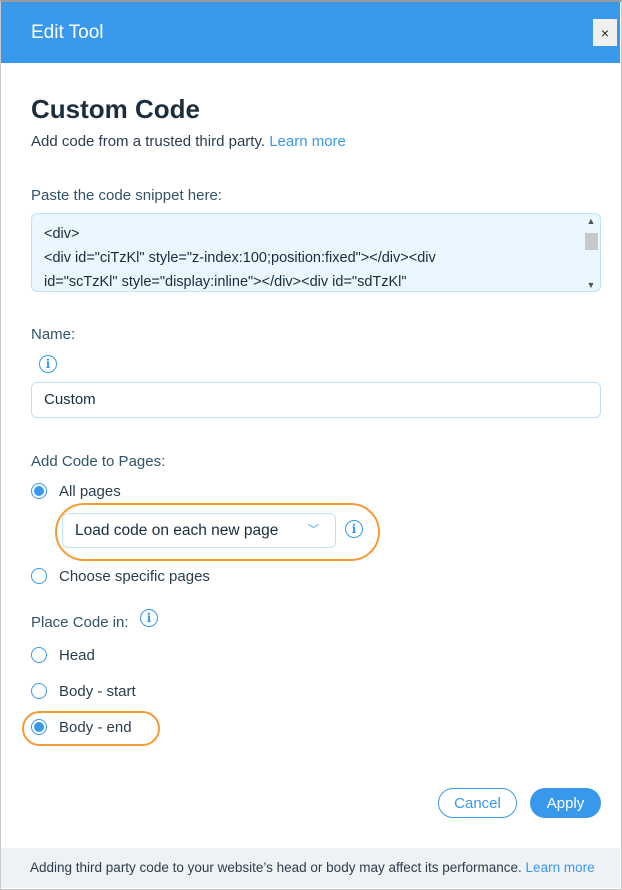 Image resolution: width=622 pixels, height=890 pixels. What do you see at coordinates (605, 32) in the screenshot?
I see `close-button: ×` at bounding box center [605, 32].